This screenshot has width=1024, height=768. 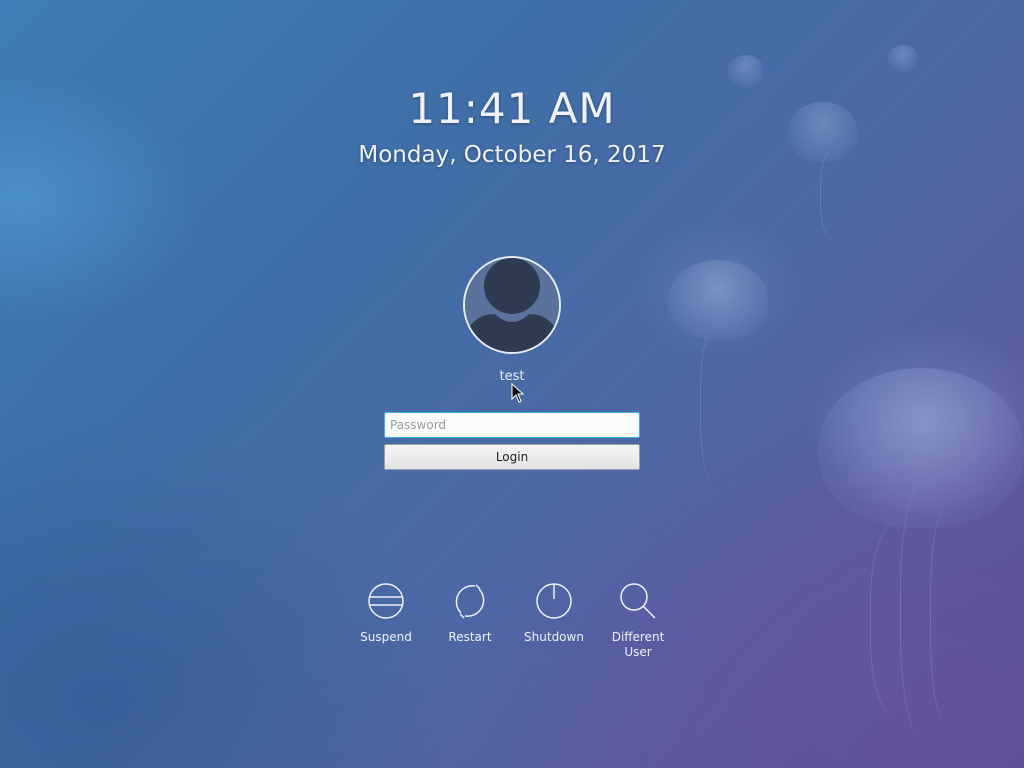 I want to click on search-icon, so click(x=638, y=601).